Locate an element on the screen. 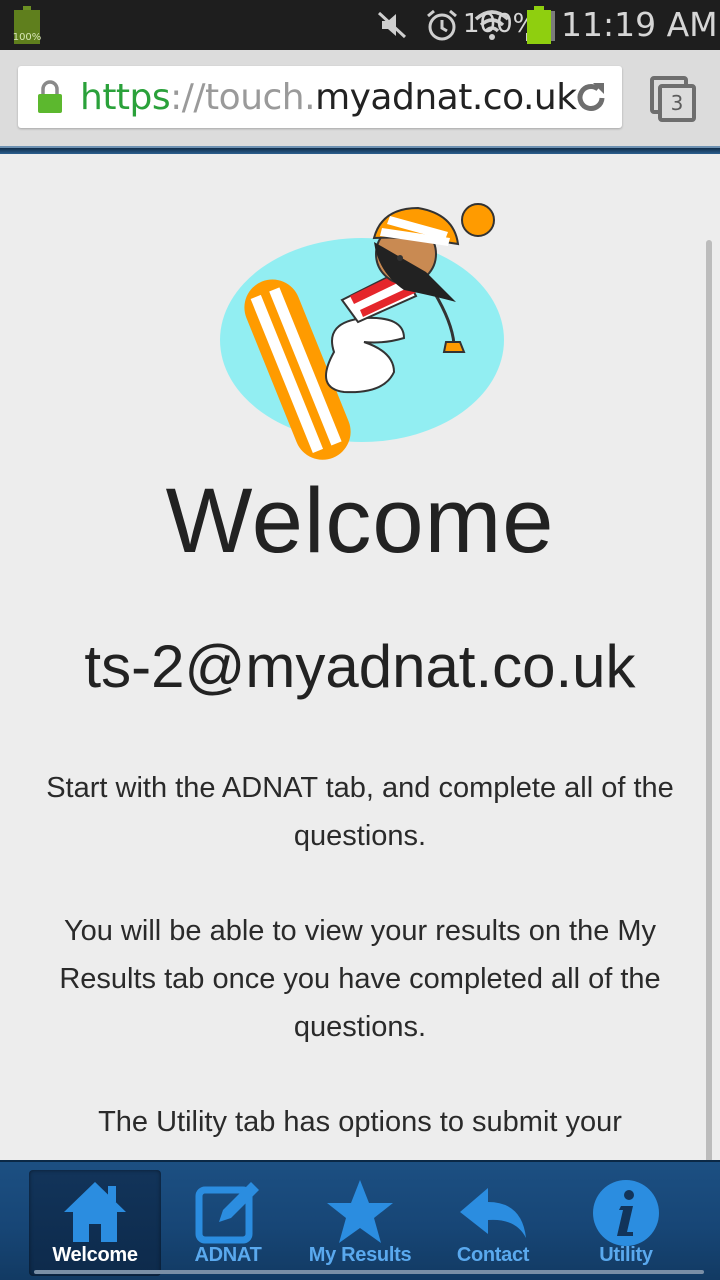 This screenshot has height=1280, width=720. tab-adnat-label: ADNAT is located at coordinates (228, 1255).